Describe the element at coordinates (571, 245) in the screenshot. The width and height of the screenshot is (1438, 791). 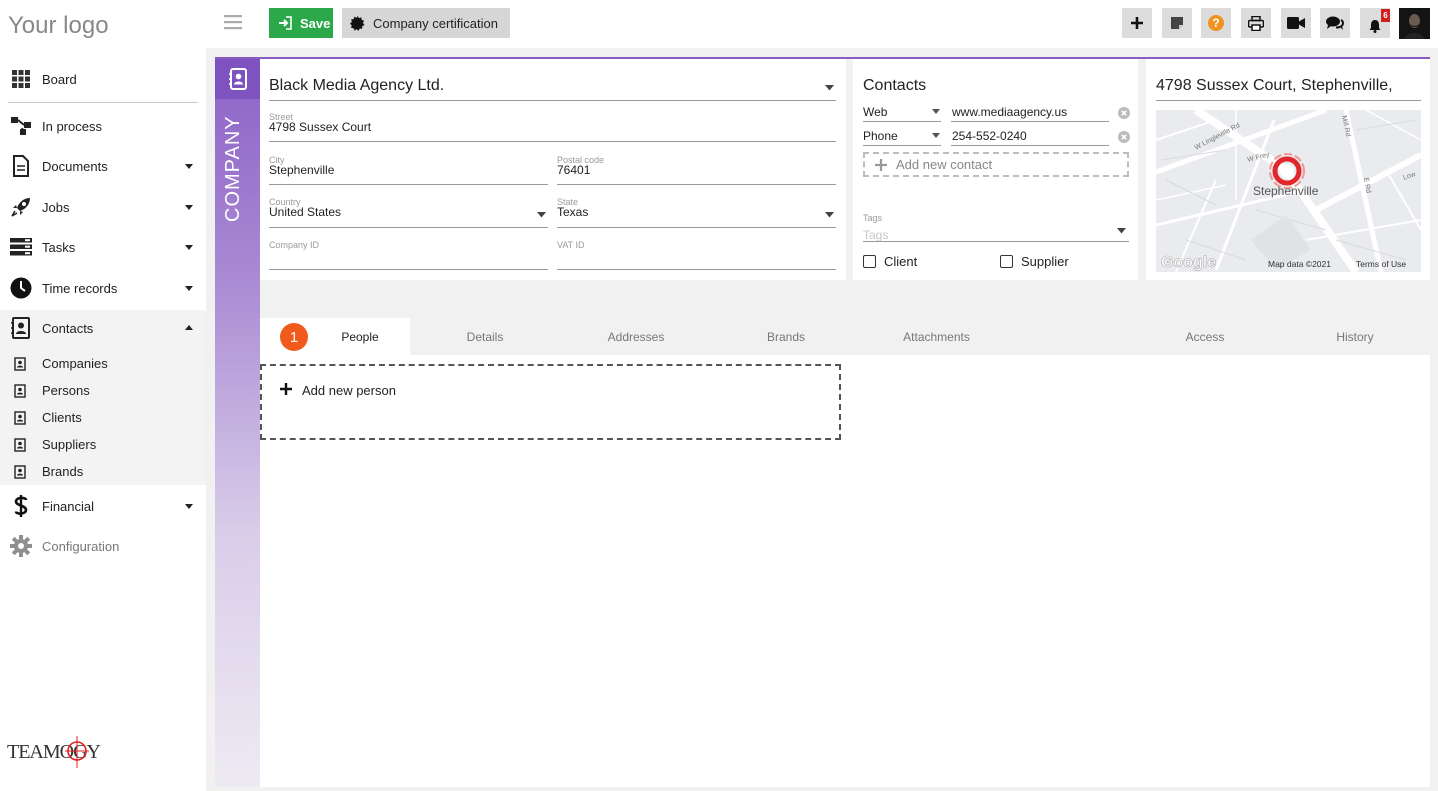
I see `vat-id-label: VAT ID` at that location.